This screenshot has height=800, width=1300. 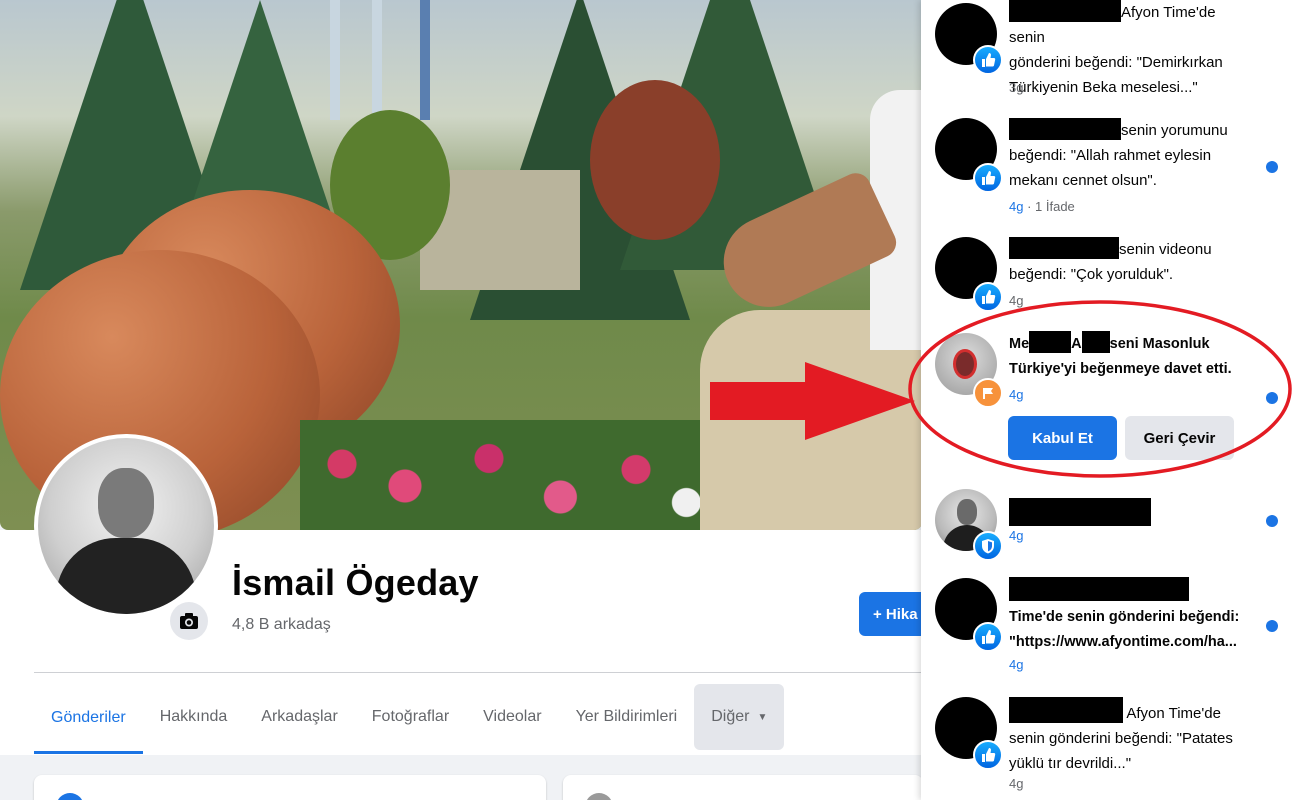 I want to click on tab-more-label: Diğer, so click(x=730, y=716).